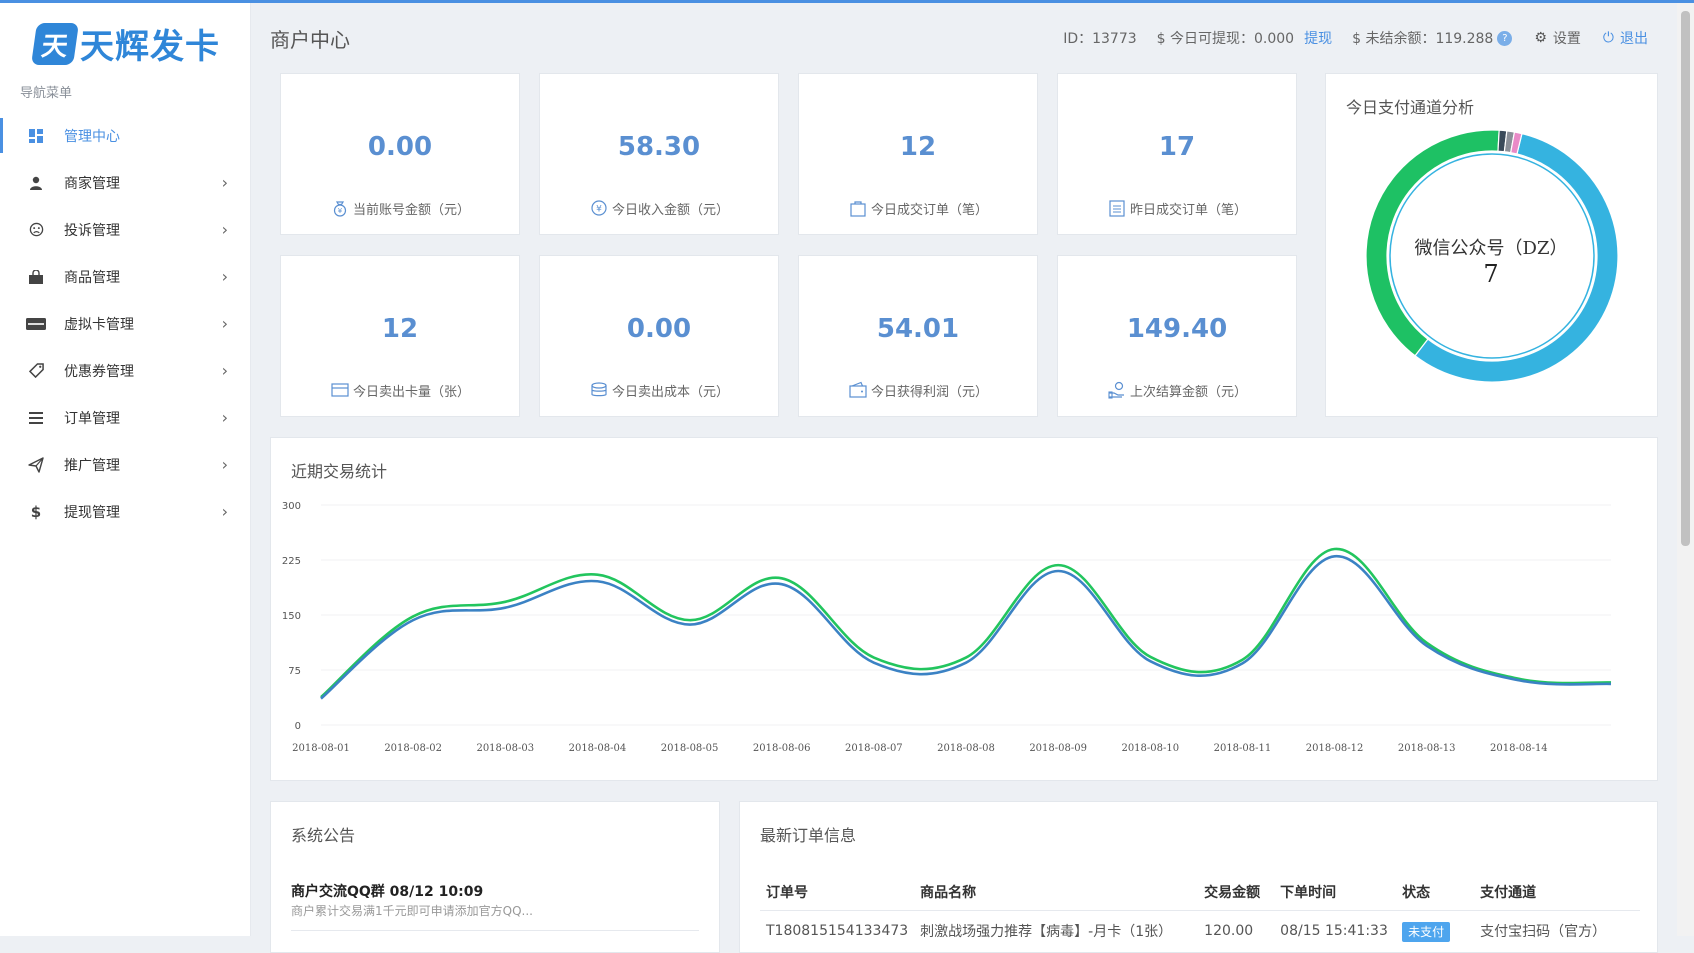 The height and width of the screenshot is (953, 1694). I want to click on x-tick-label: 2018-08-10, so click(1150, 748).